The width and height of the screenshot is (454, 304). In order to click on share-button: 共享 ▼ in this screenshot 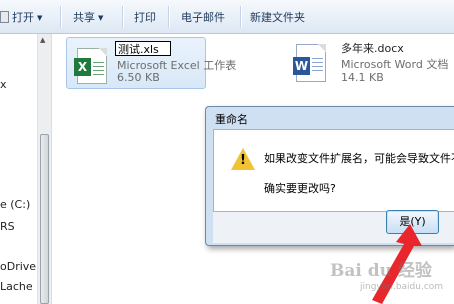, I will do `click(88, 18)`.